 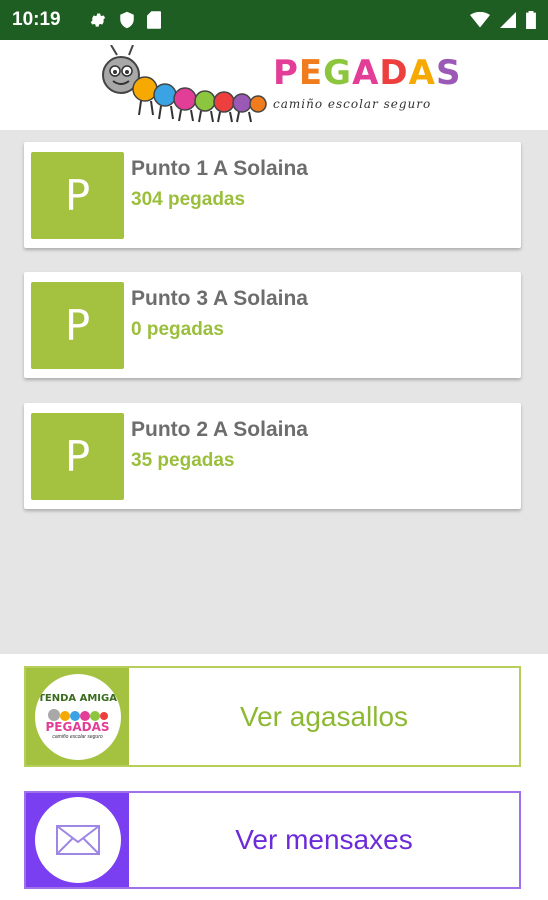 I want to click on view-gifts-label: Ver agasallos, so click(x=324, y=716).